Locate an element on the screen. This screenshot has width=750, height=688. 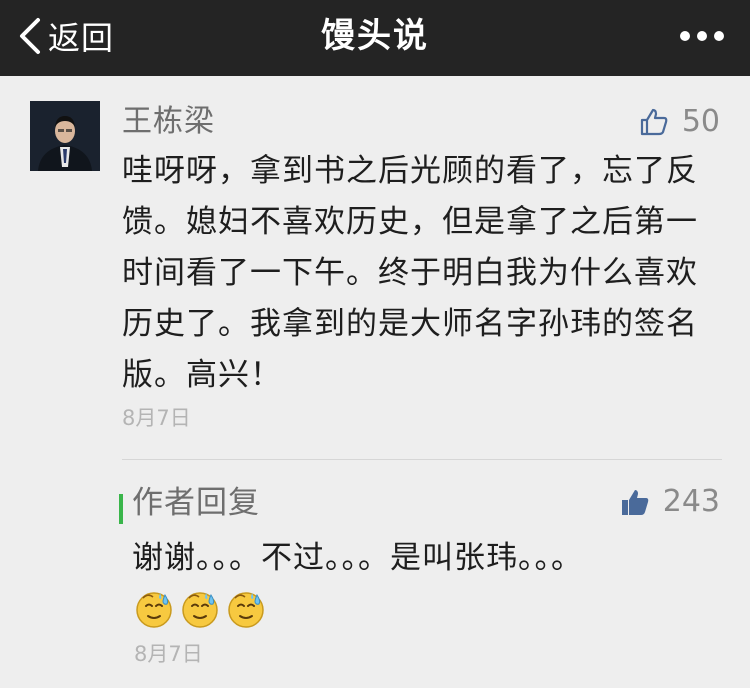
author-reply-label: 作者回复 is located at coordinates (196, 503).